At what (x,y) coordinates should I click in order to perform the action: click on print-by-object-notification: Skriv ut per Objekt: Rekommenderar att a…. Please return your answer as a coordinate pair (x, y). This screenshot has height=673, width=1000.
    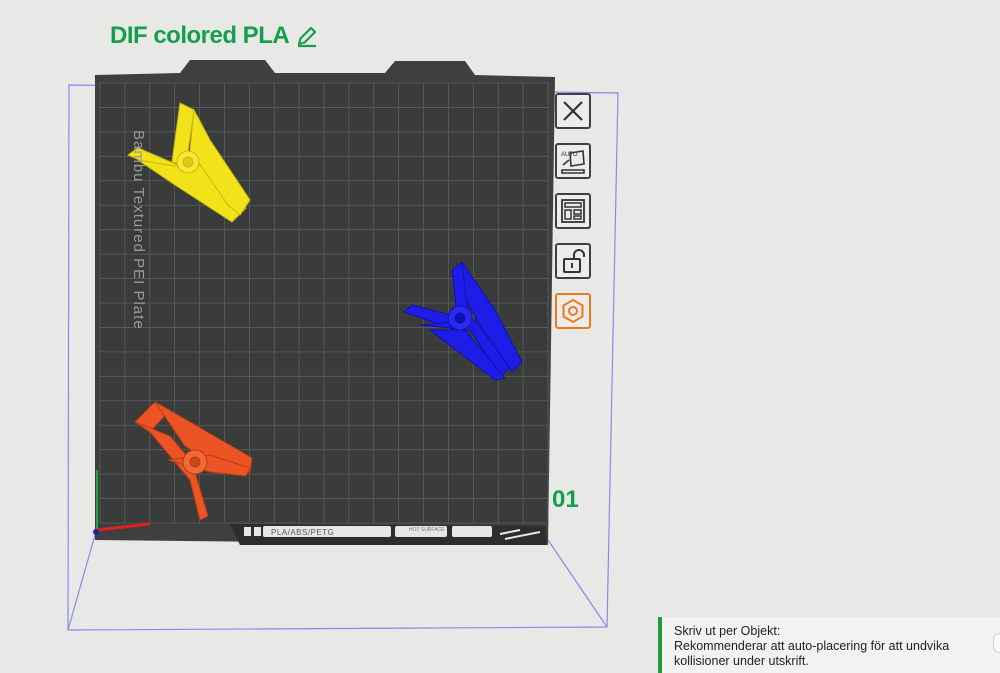
    Looking at the image, I should click on (829, 645).